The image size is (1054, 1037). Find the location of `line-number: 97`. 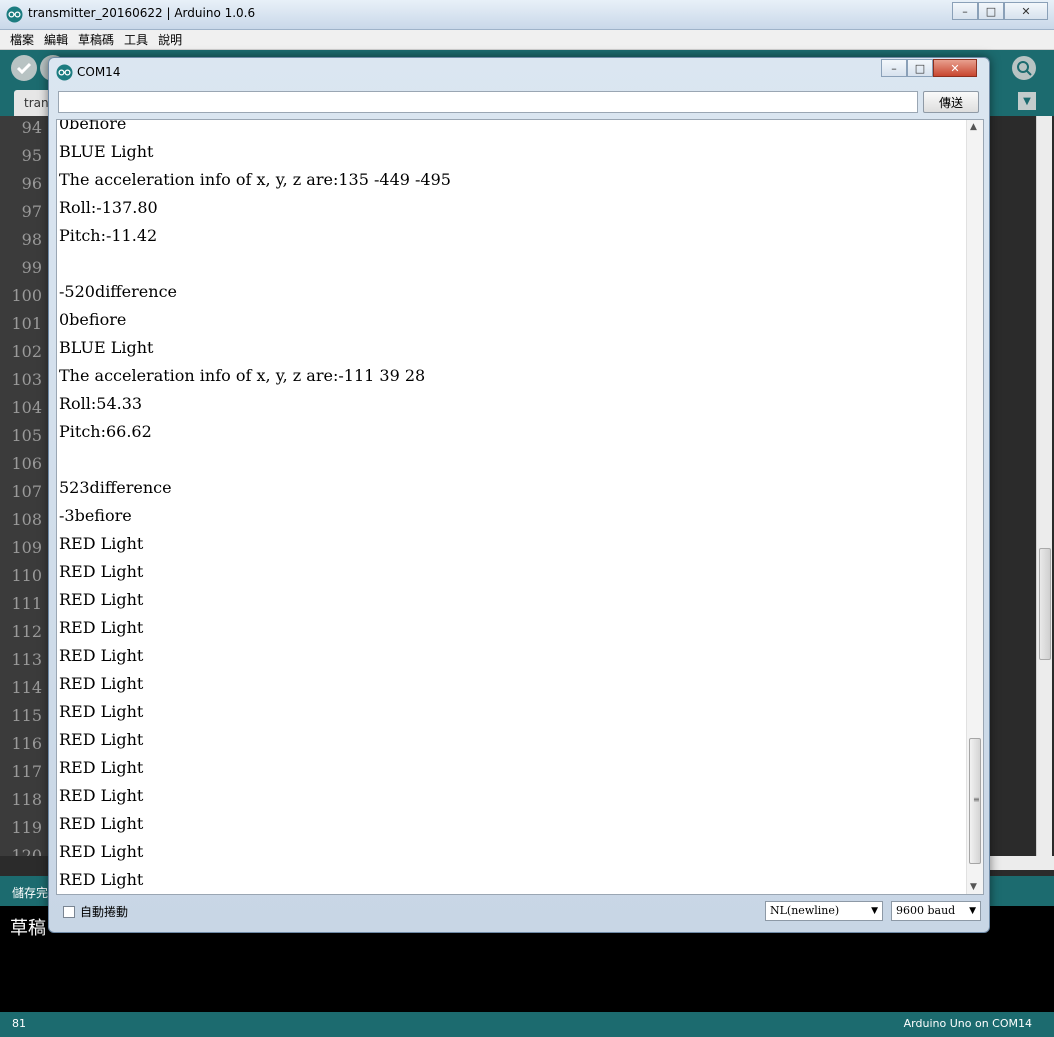

line-number: 97 is located at coordinates (31, 211).